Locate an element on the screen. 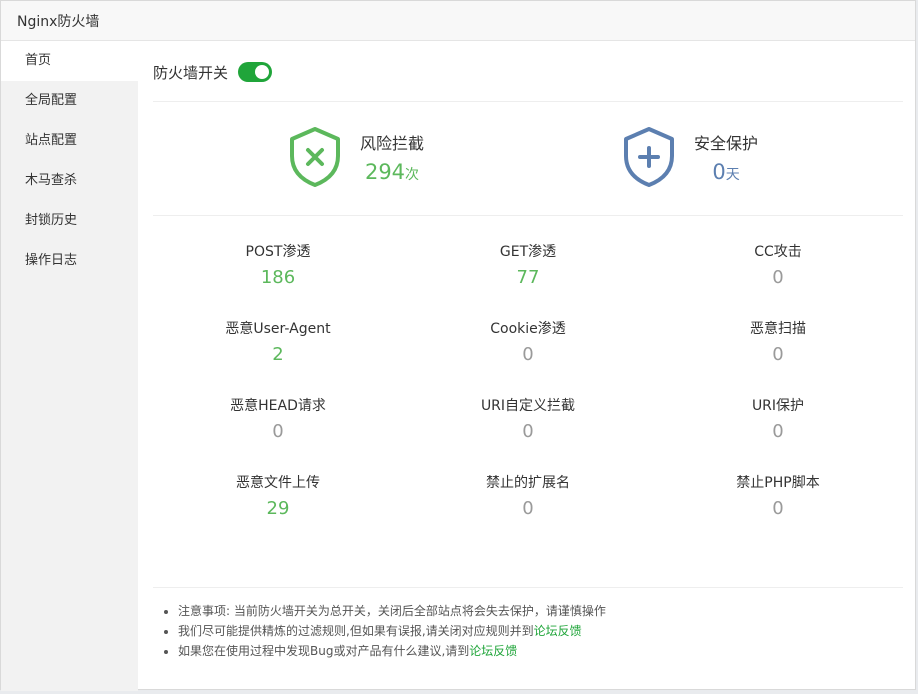 This screenshot has height=694, width=918. stat-value: 29 is located at coordinates (278, 508).